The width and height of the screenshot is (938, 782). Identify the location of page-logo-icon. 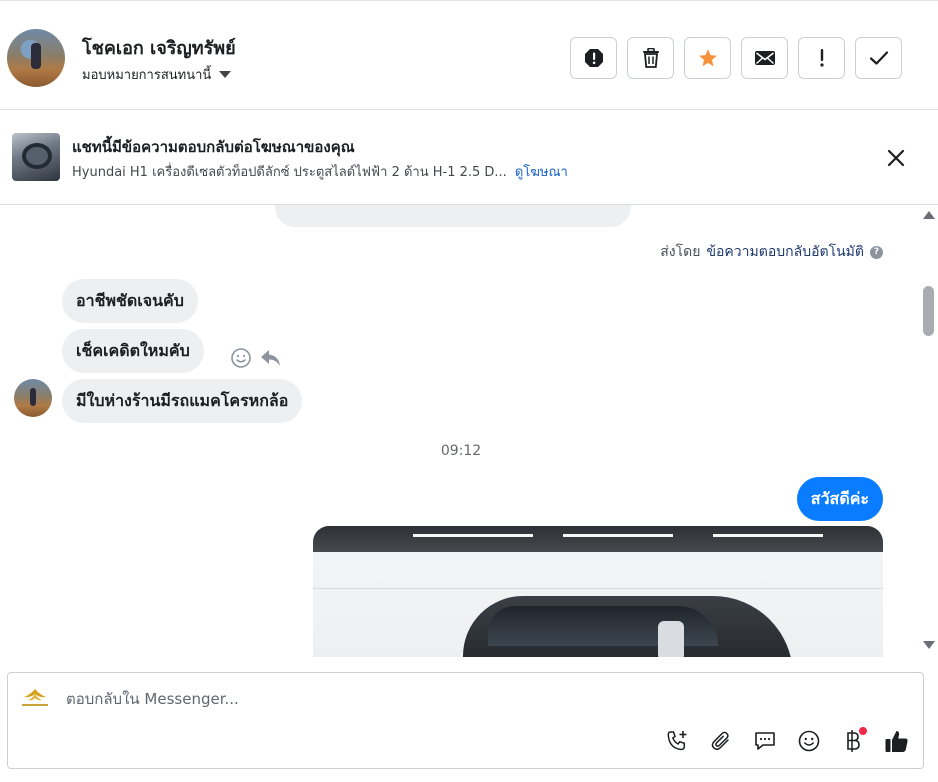
(35, 698).